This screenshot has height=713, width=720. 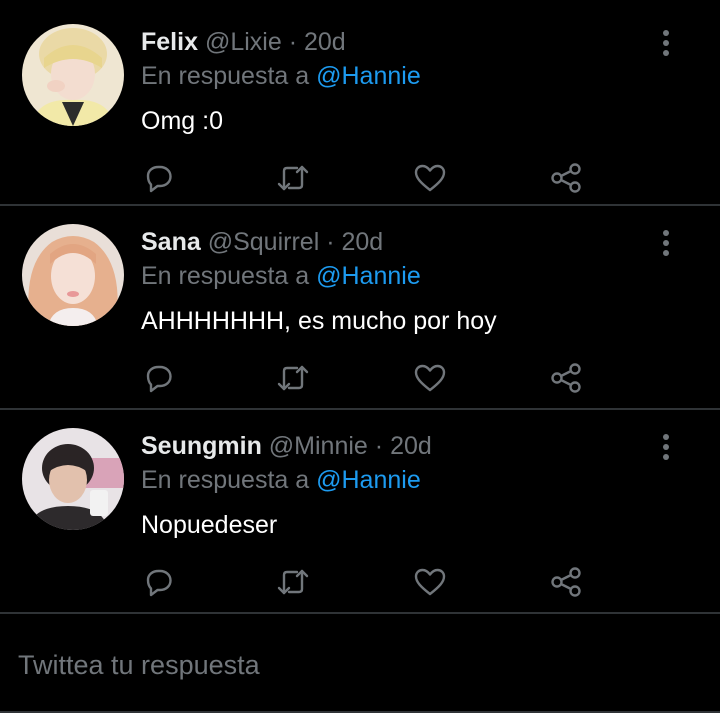 What do you see at coordinates (171, 242) in the screenshot?
I see `display-name: Sana` at bounding box center [171, 242].